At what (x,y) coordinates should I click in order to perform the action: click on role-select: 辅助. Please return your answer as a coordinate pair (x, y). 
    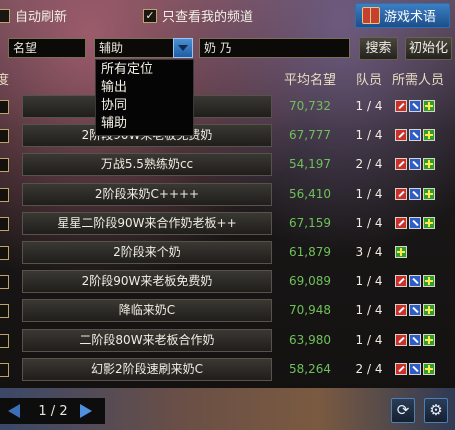
    Looking at the image, I should click on (134, 48).